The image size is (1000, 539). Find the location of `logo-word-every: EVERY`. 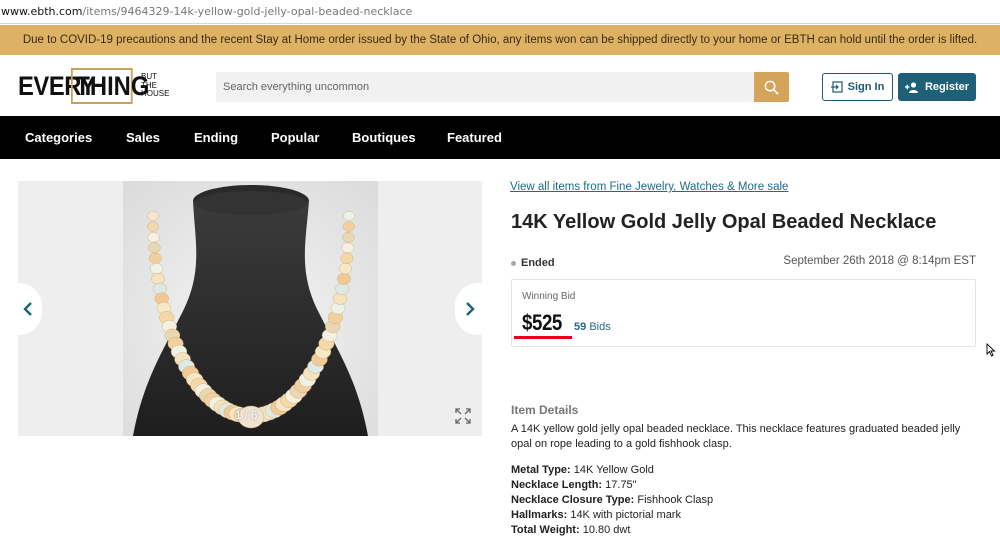

logo-word-every: EVERY is located at coordinates (57, 85).